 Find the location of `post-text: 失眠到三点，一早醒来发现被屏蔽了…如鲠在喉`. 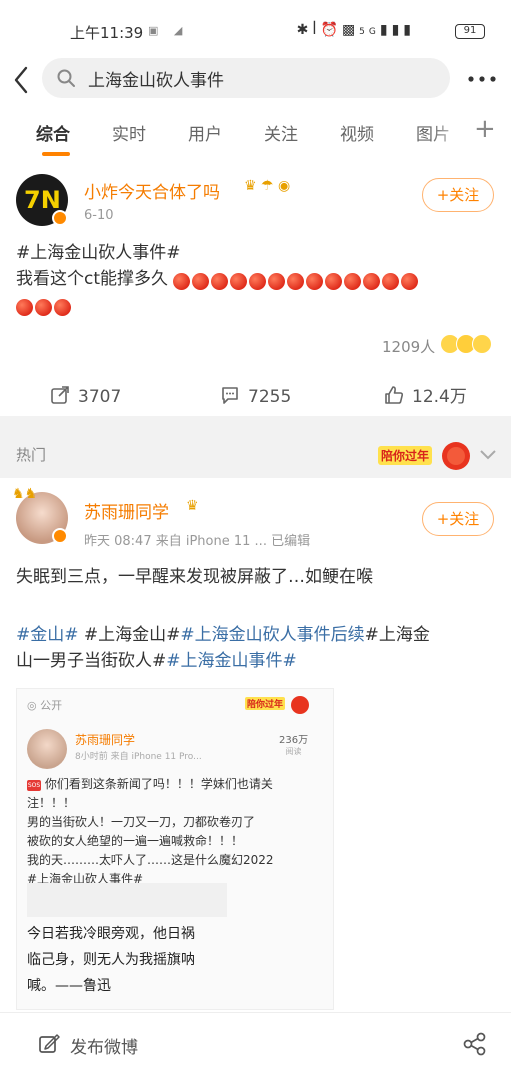

post-text: 失眠到三点，一早醒来发现被屏蔽了…如鲠在喉 is located at coordinates (194, 577).